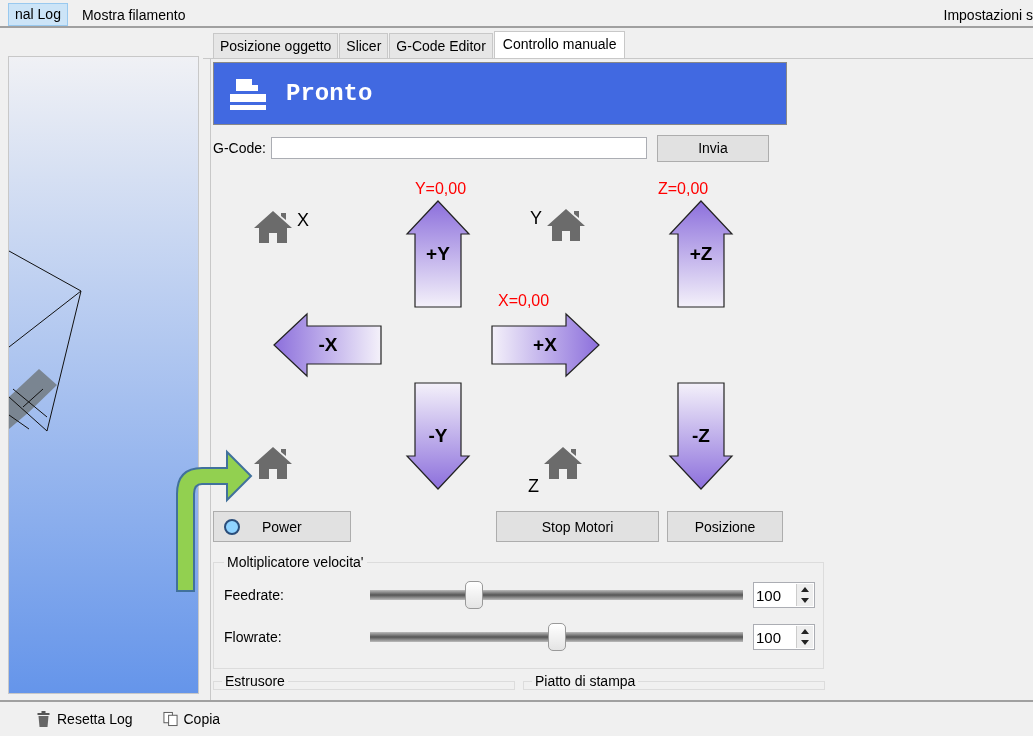  What do you see at coordinates (38, 14) in the screenshot?
I see `menu-item: nal Log` at bounding box center [38, 14].